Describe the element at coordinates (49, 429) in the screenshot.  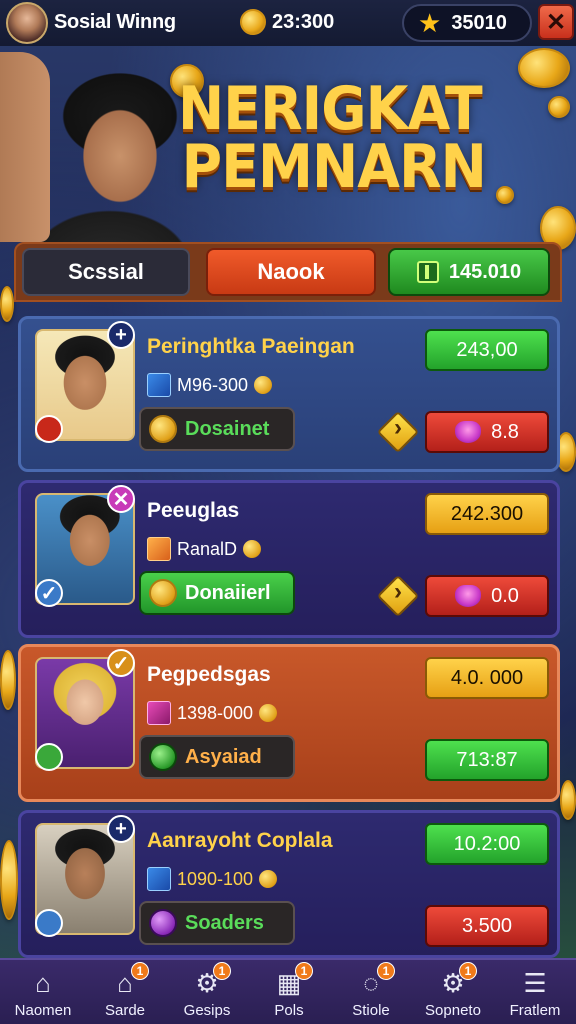
I see `rank-badge-icon` at that location.